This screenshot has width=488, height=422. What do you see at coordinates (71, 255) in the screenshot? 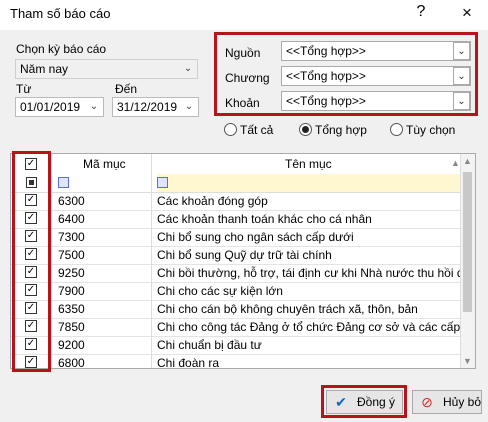
I see `row-code: 7500` at bounding box center [71, 255].